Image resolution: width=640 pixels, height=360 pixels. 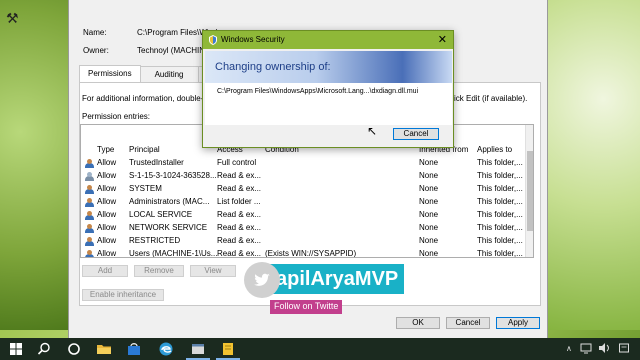 What do you see at coordinates (104, 349) in the screenshot?
I see `file-explorer-icon` at bounding box center [104, 349].